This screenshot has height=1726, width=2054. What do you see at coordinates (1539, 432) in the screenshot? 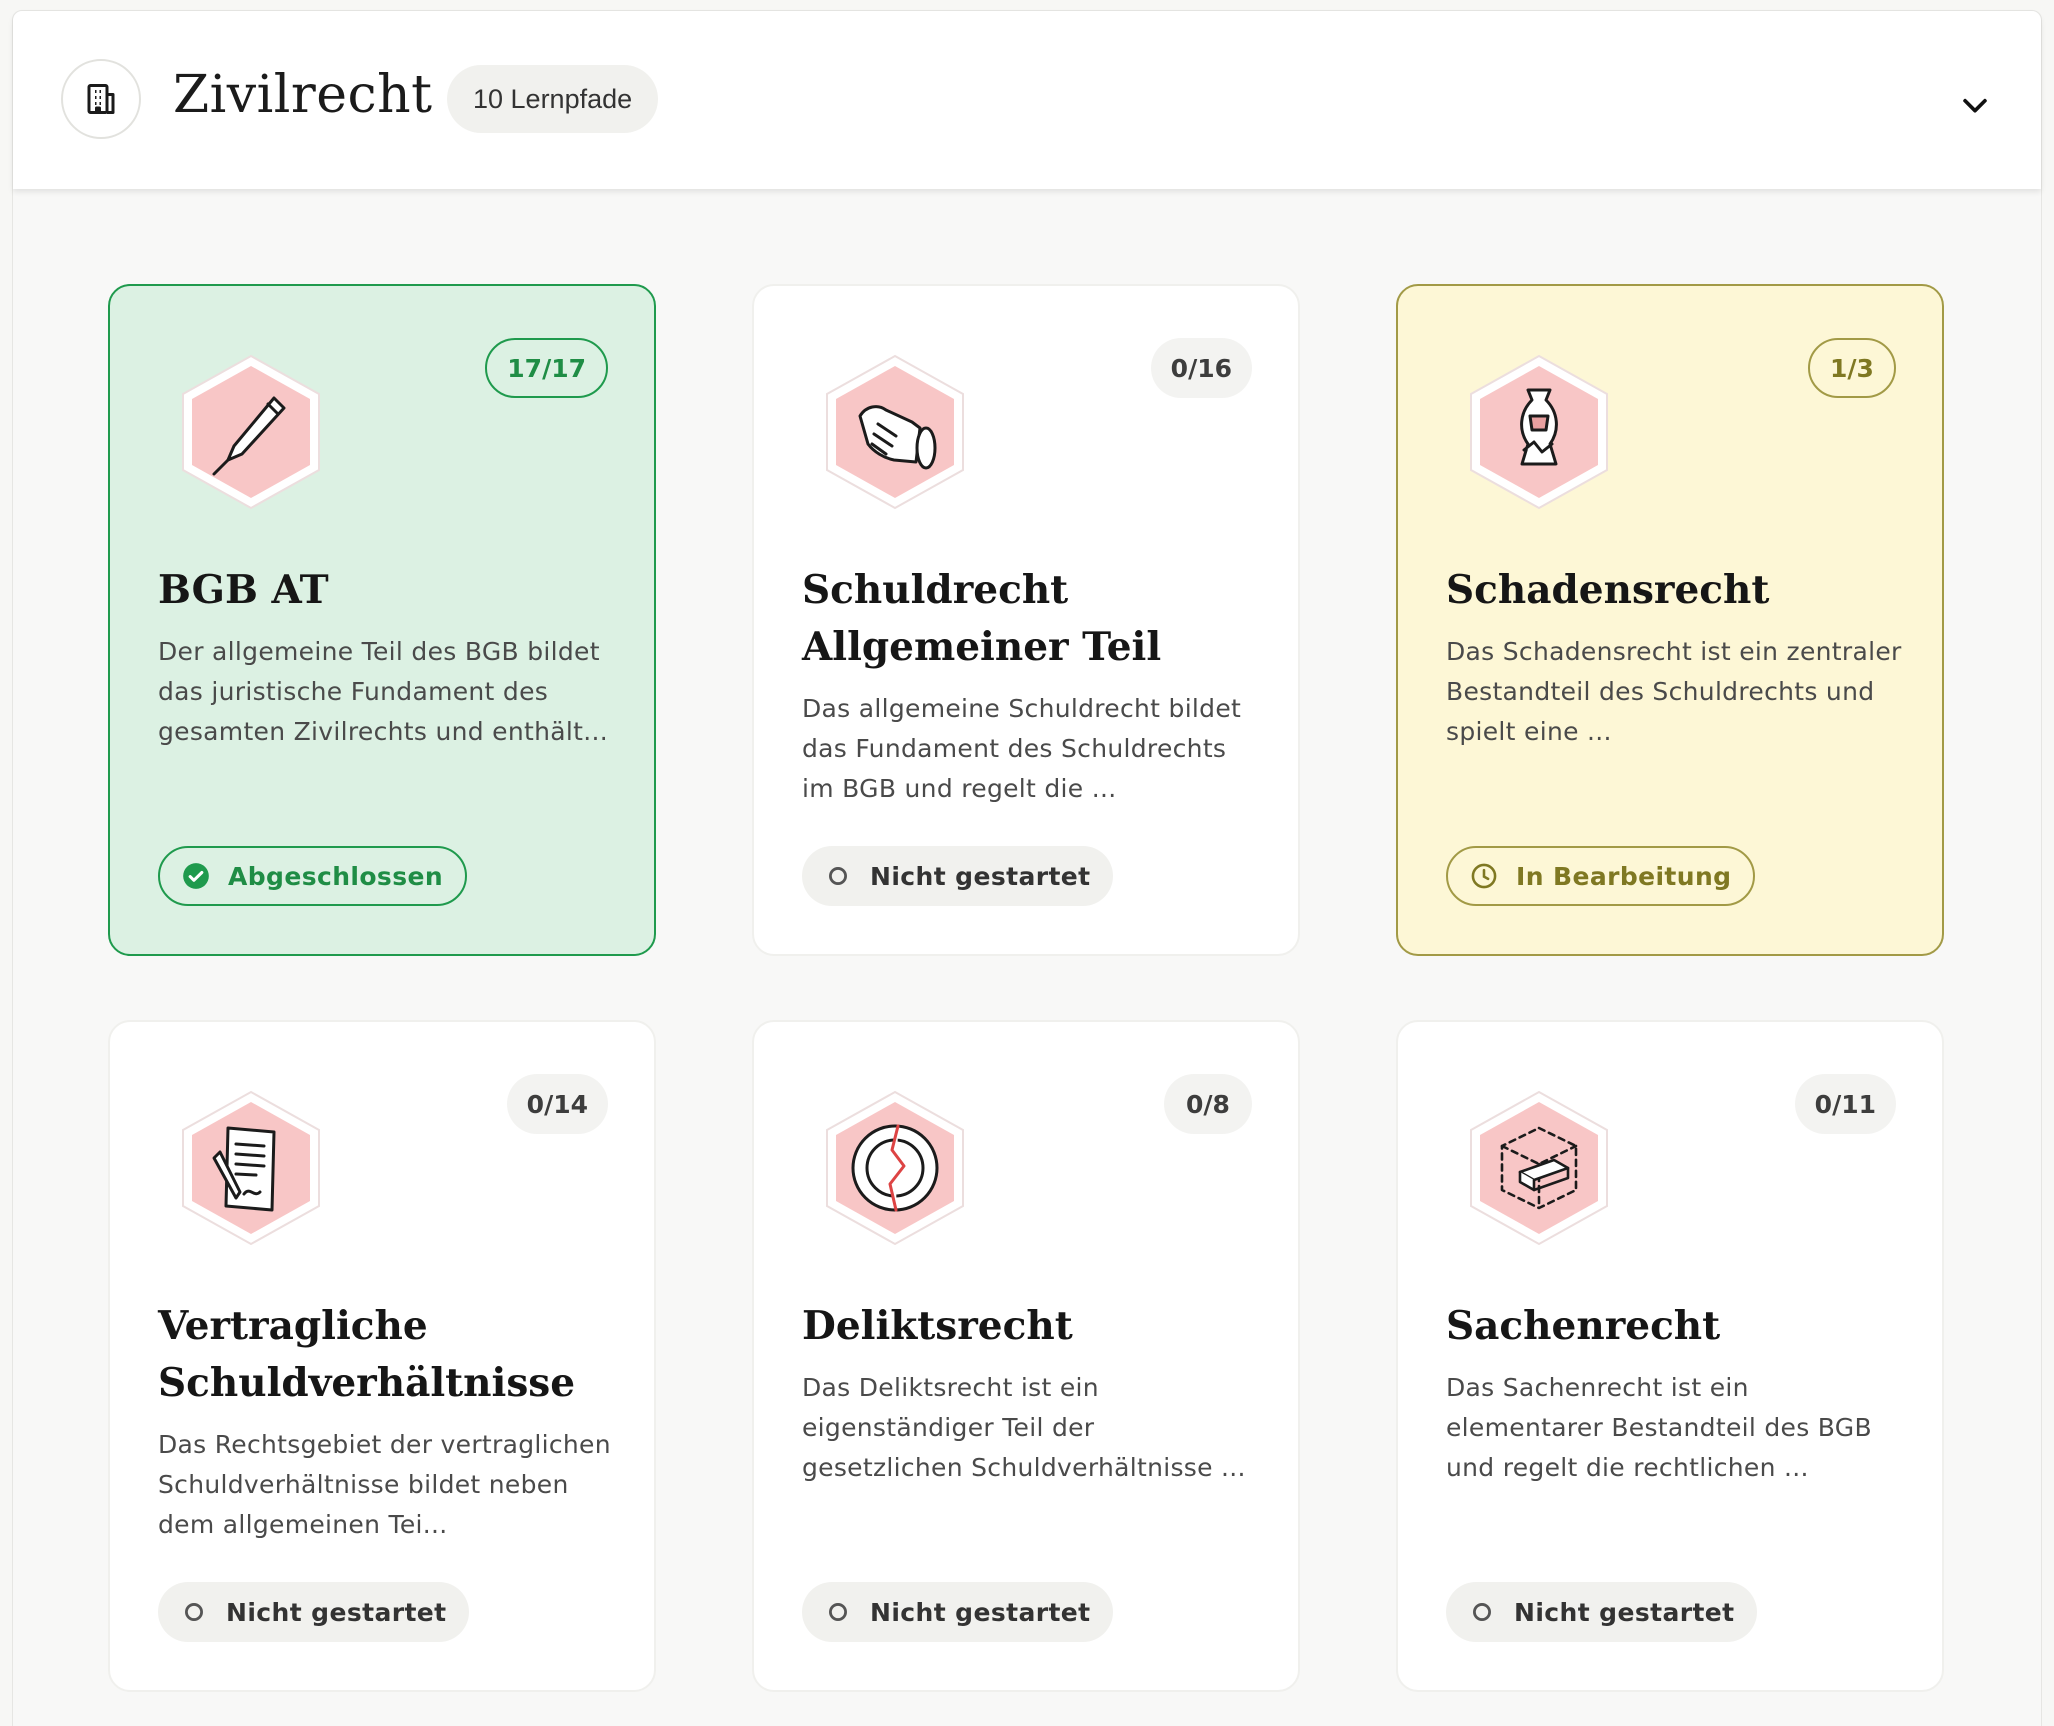
I see `broken-vase-icon` at bounding box center [1539, 432].